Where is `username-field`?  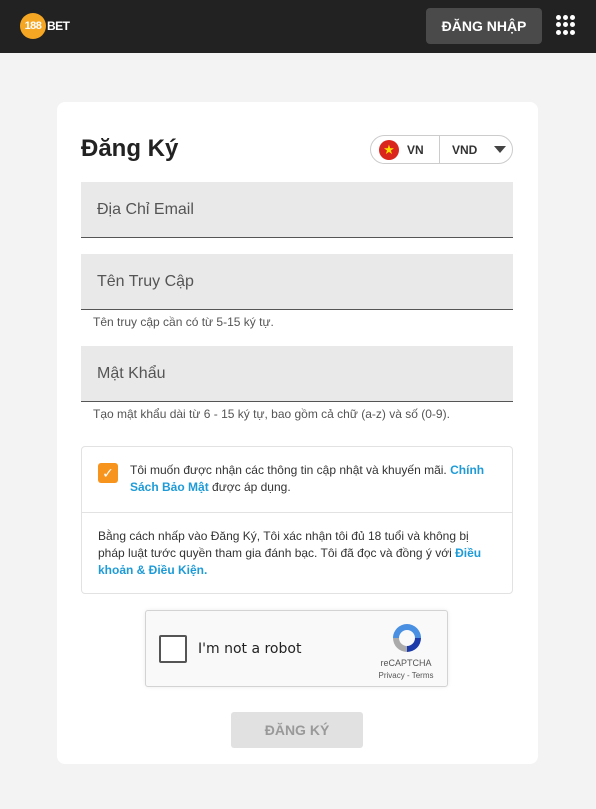 username-field is located at coordinates (297, 281).